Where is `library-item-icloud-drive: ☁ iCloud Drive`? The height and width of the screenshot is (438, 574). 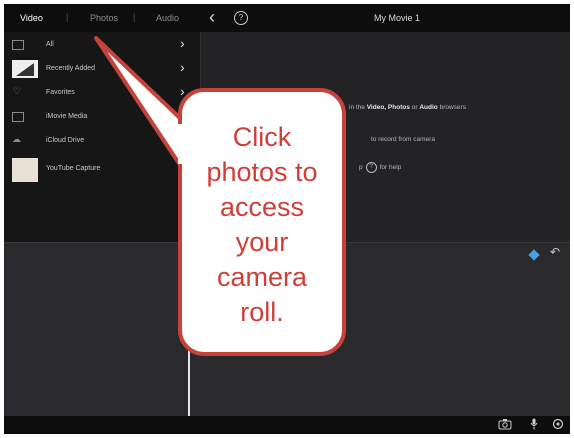 library-item-icloud-drive: ☁ iCloud Drive is located at coordinates (102, 142).